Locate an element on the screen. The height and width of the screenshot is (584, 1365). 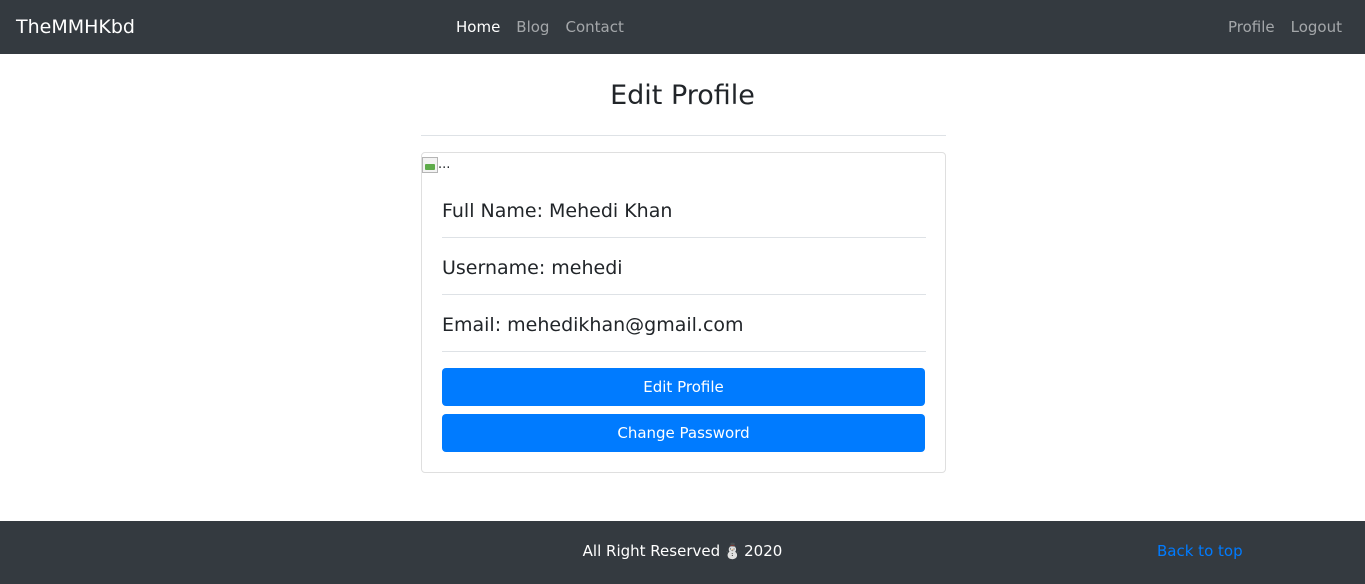
brand-link: TheMMHKbd is located at coordinates (75, 27).